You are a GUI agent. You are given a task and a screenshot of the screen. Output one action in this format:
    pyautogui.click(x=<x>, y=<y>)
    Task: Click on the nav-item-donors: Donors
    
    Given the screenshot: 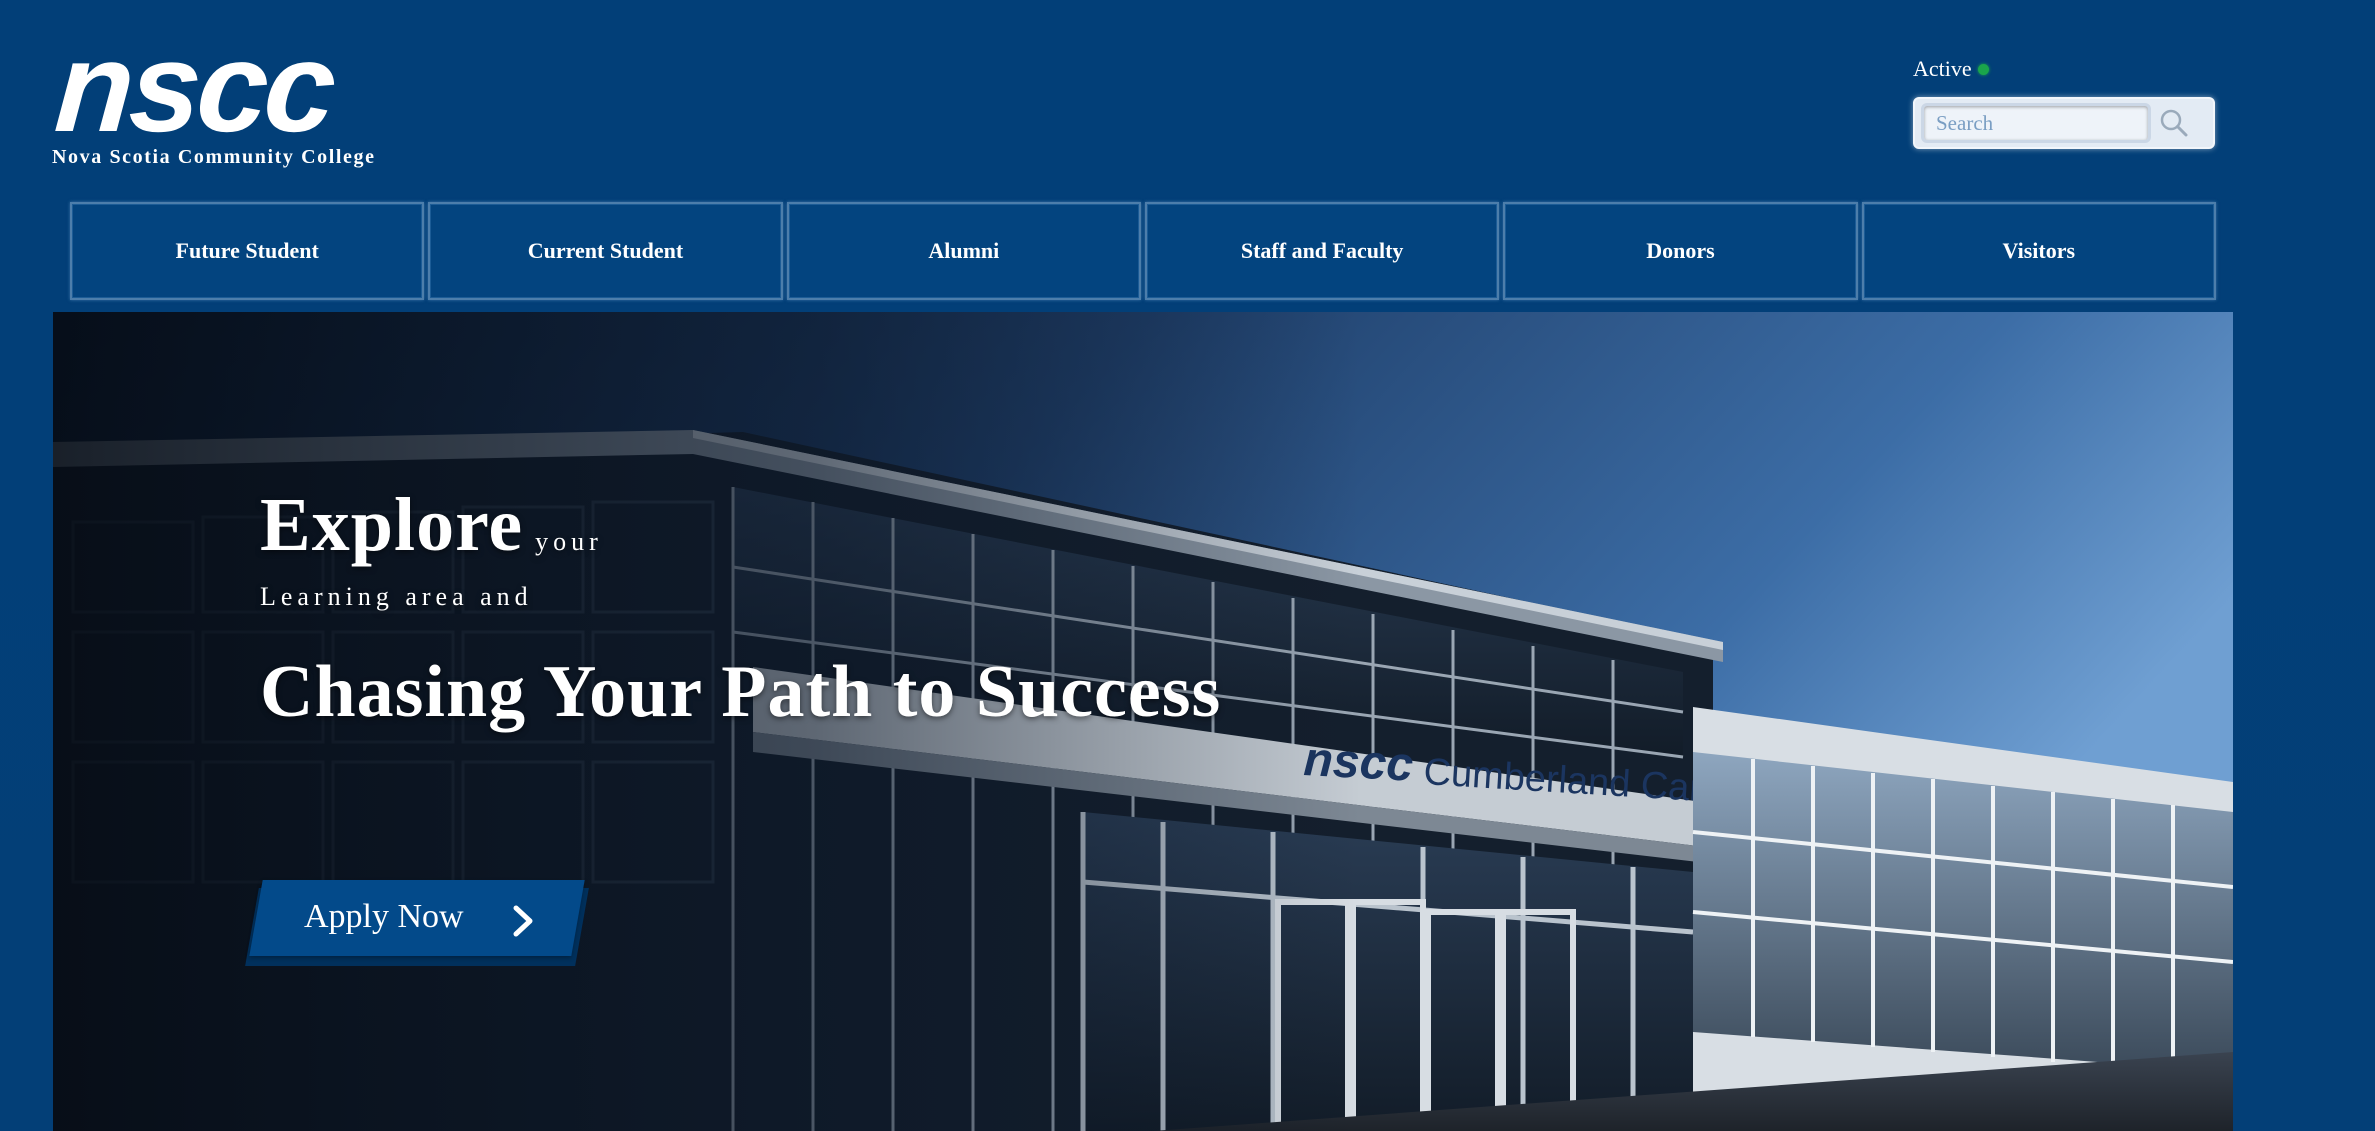 What is the action you would take?
    pyautogui.click(x=1680, y=251)
    